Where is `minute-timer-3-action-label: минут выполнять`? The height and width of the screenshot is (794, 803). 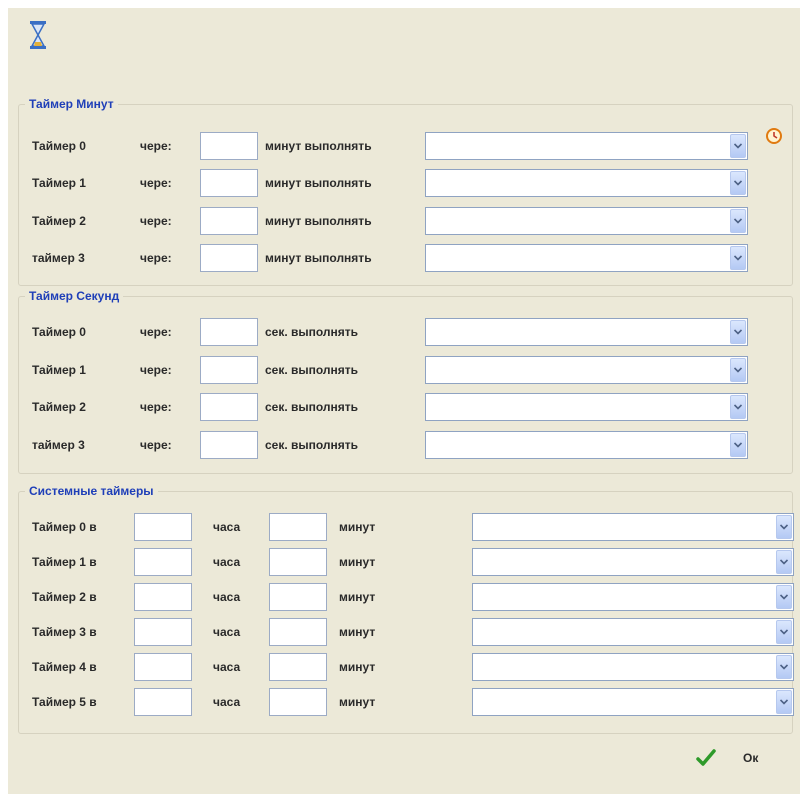 minute-timer-3-action-label: минут выполнять is located at coordinates (318, 258).